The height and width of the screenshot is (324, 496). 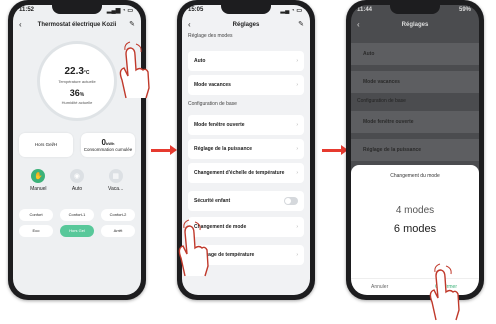 I want to click on row-child-lock: Sécurité enfant, so click(x=246, y=201).